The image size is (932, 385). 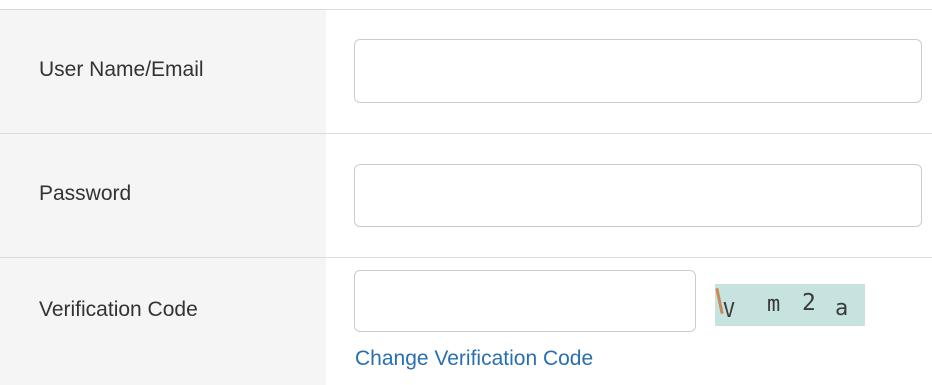 What do you see at coordinates (118, 309) in the screenshot?
I see `verification-code-label: Verification Code` at bounding box center [118, 309].